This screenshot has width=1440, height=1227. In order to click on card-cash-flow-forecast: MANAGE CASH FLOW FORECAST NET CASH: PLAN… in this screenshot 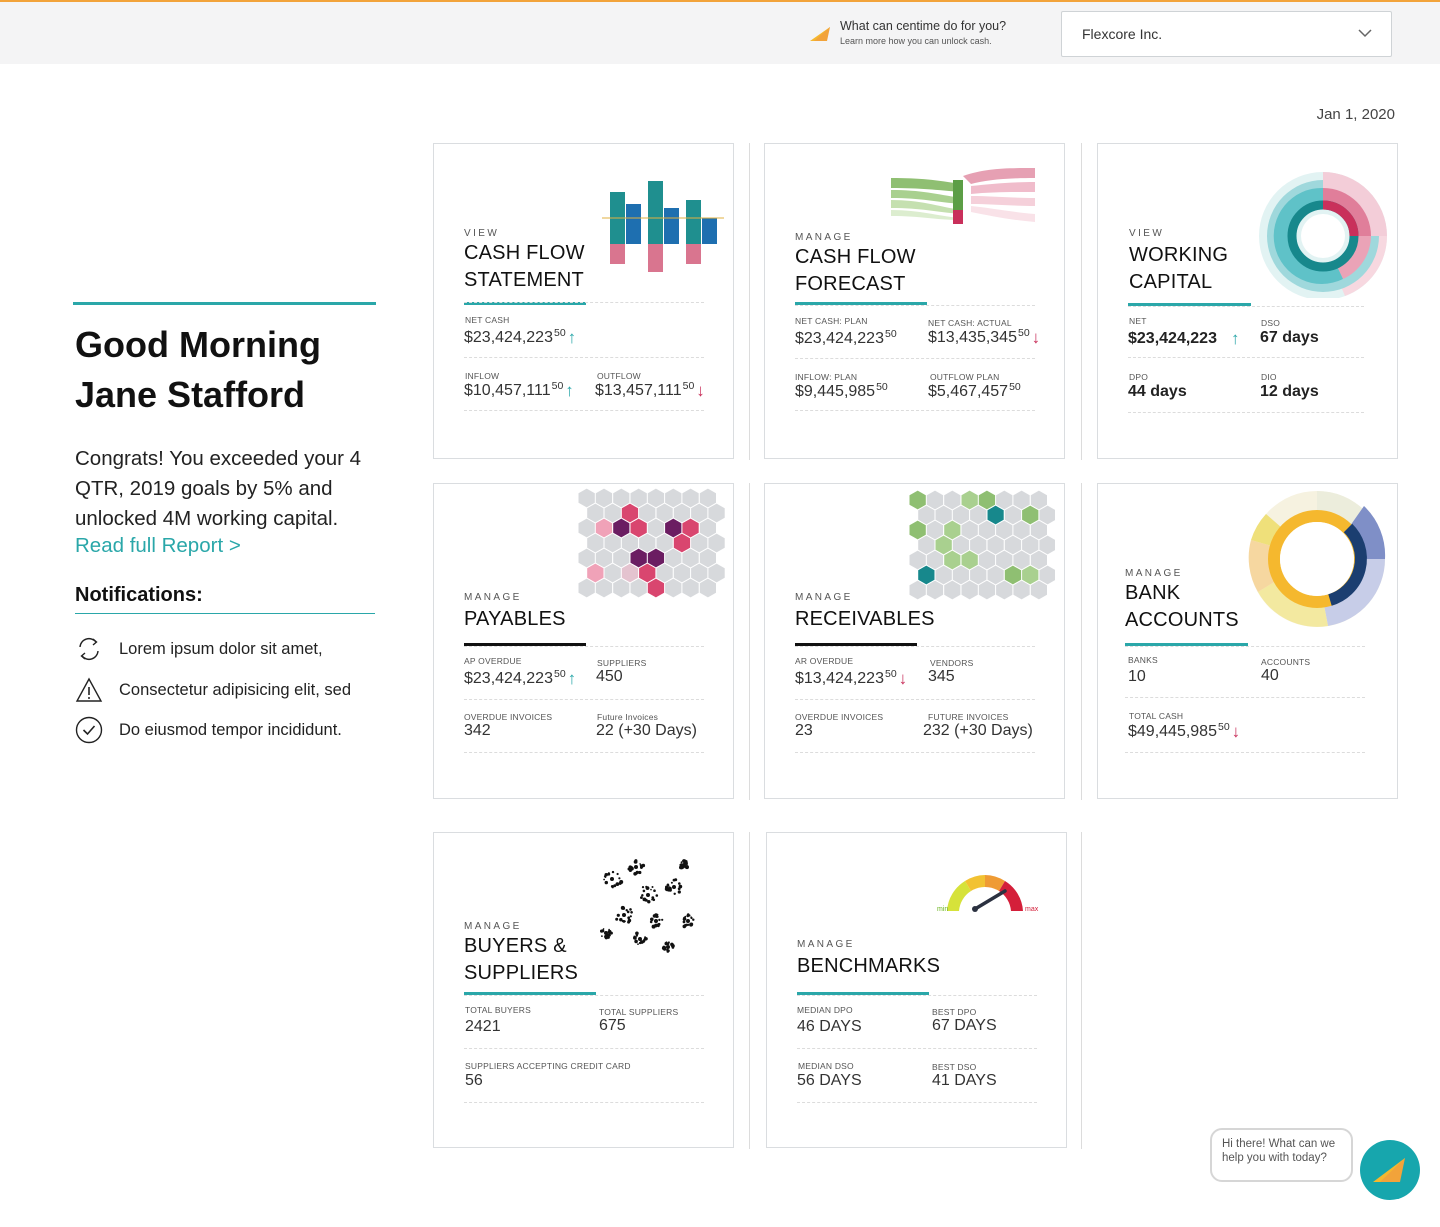, I will do `click(914, 301)`.